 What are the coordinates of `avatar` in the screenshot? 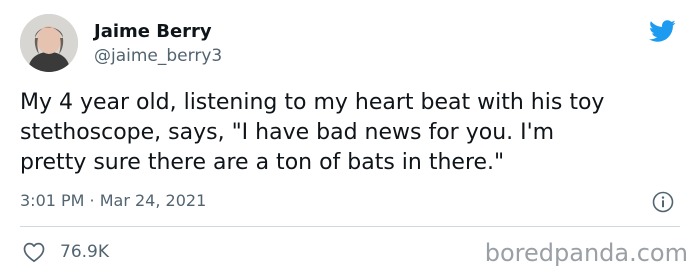 It's located at (49, 43).